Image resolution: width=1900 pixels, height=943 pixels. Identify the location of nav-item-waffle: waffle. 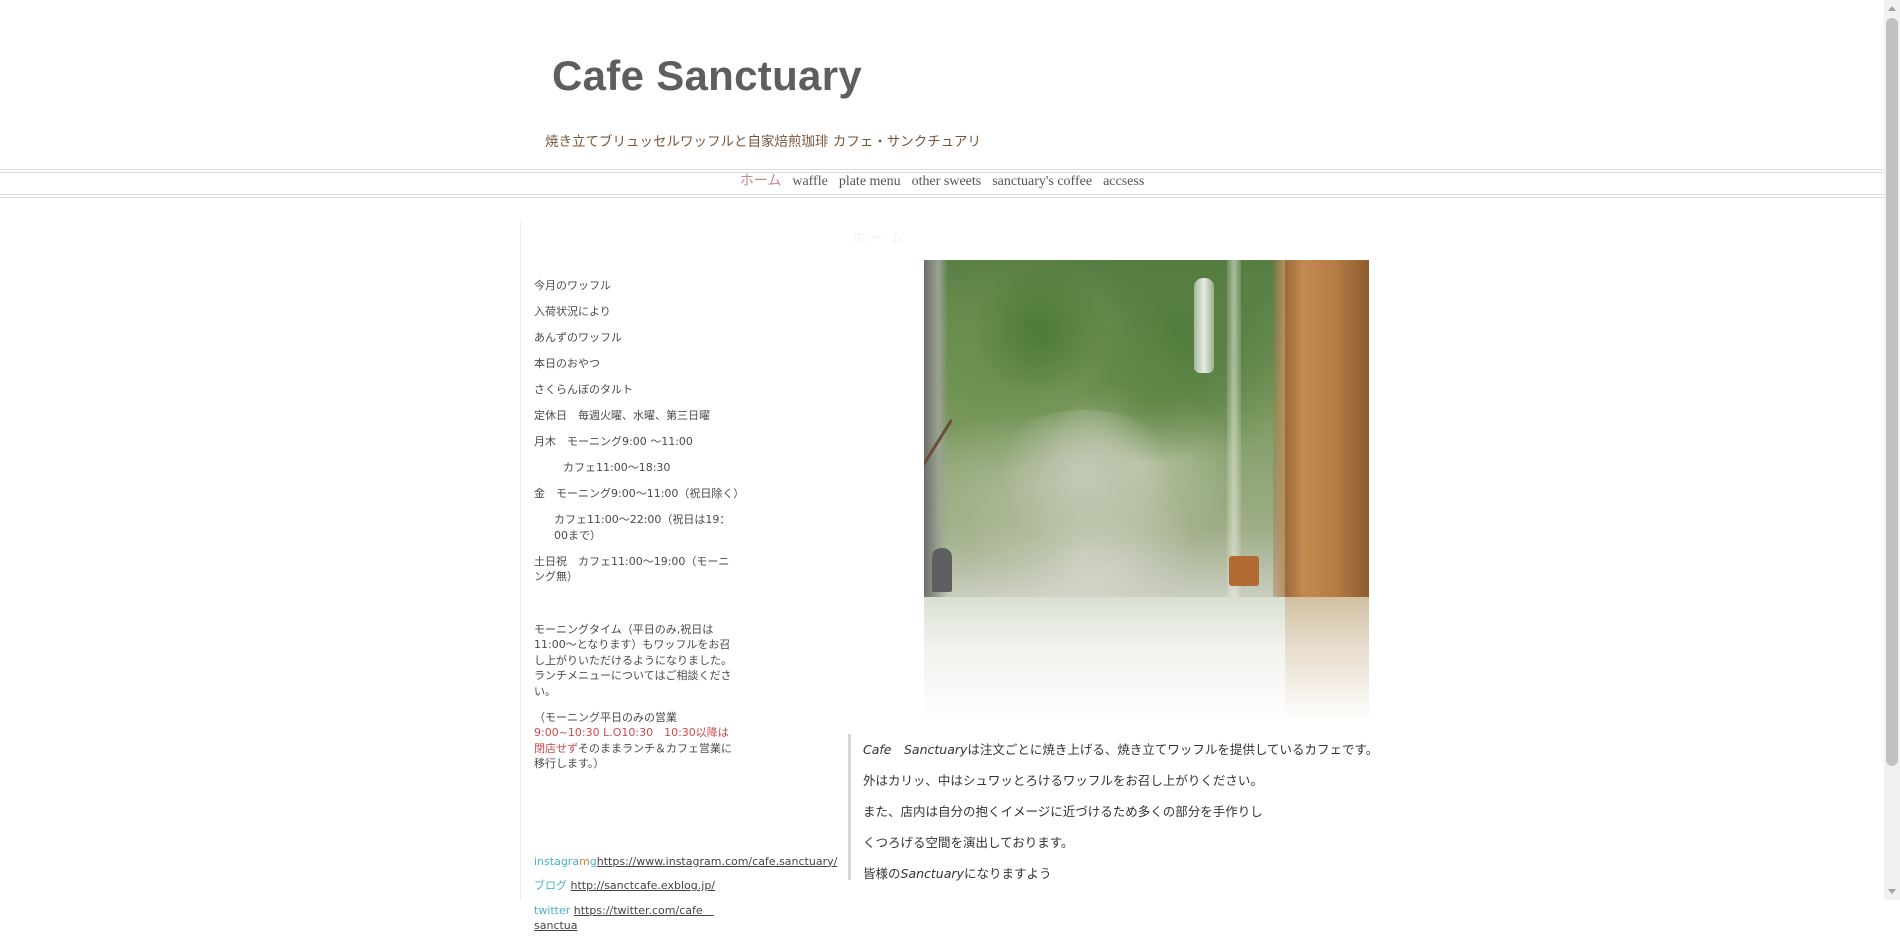
(810, 182).